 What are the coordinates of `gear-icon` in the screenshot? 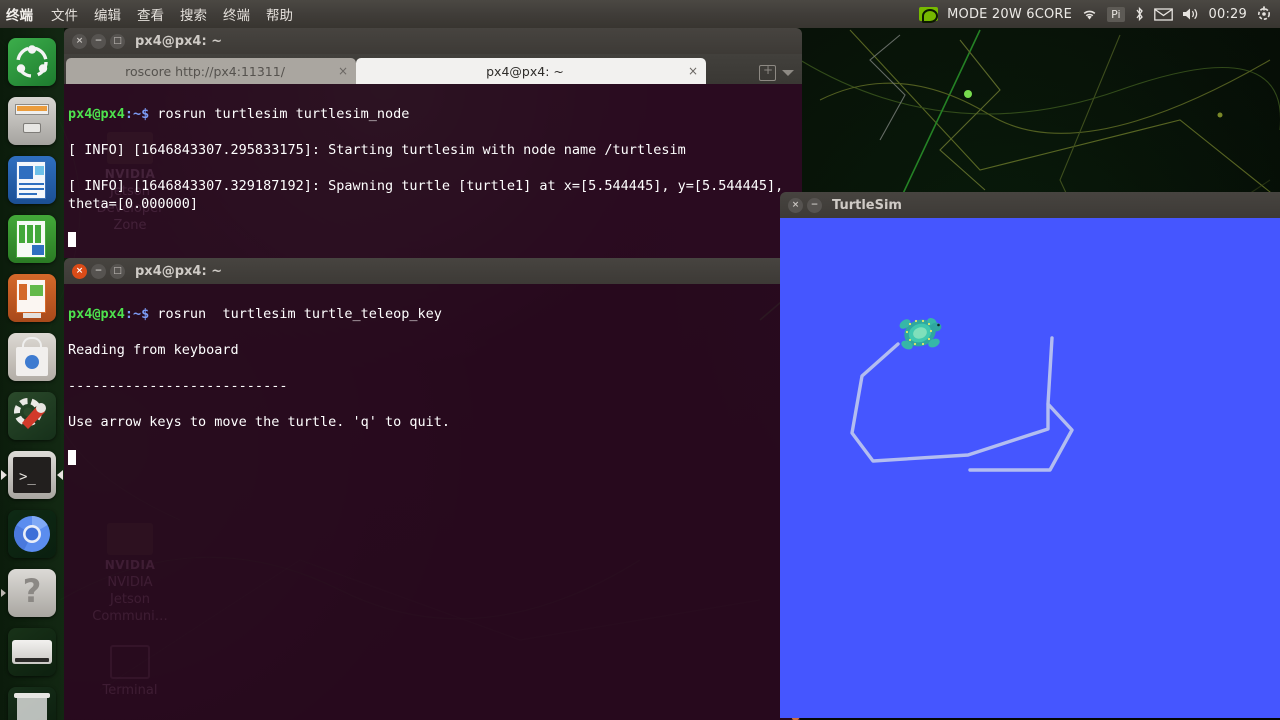 It's located at (1264, 14).